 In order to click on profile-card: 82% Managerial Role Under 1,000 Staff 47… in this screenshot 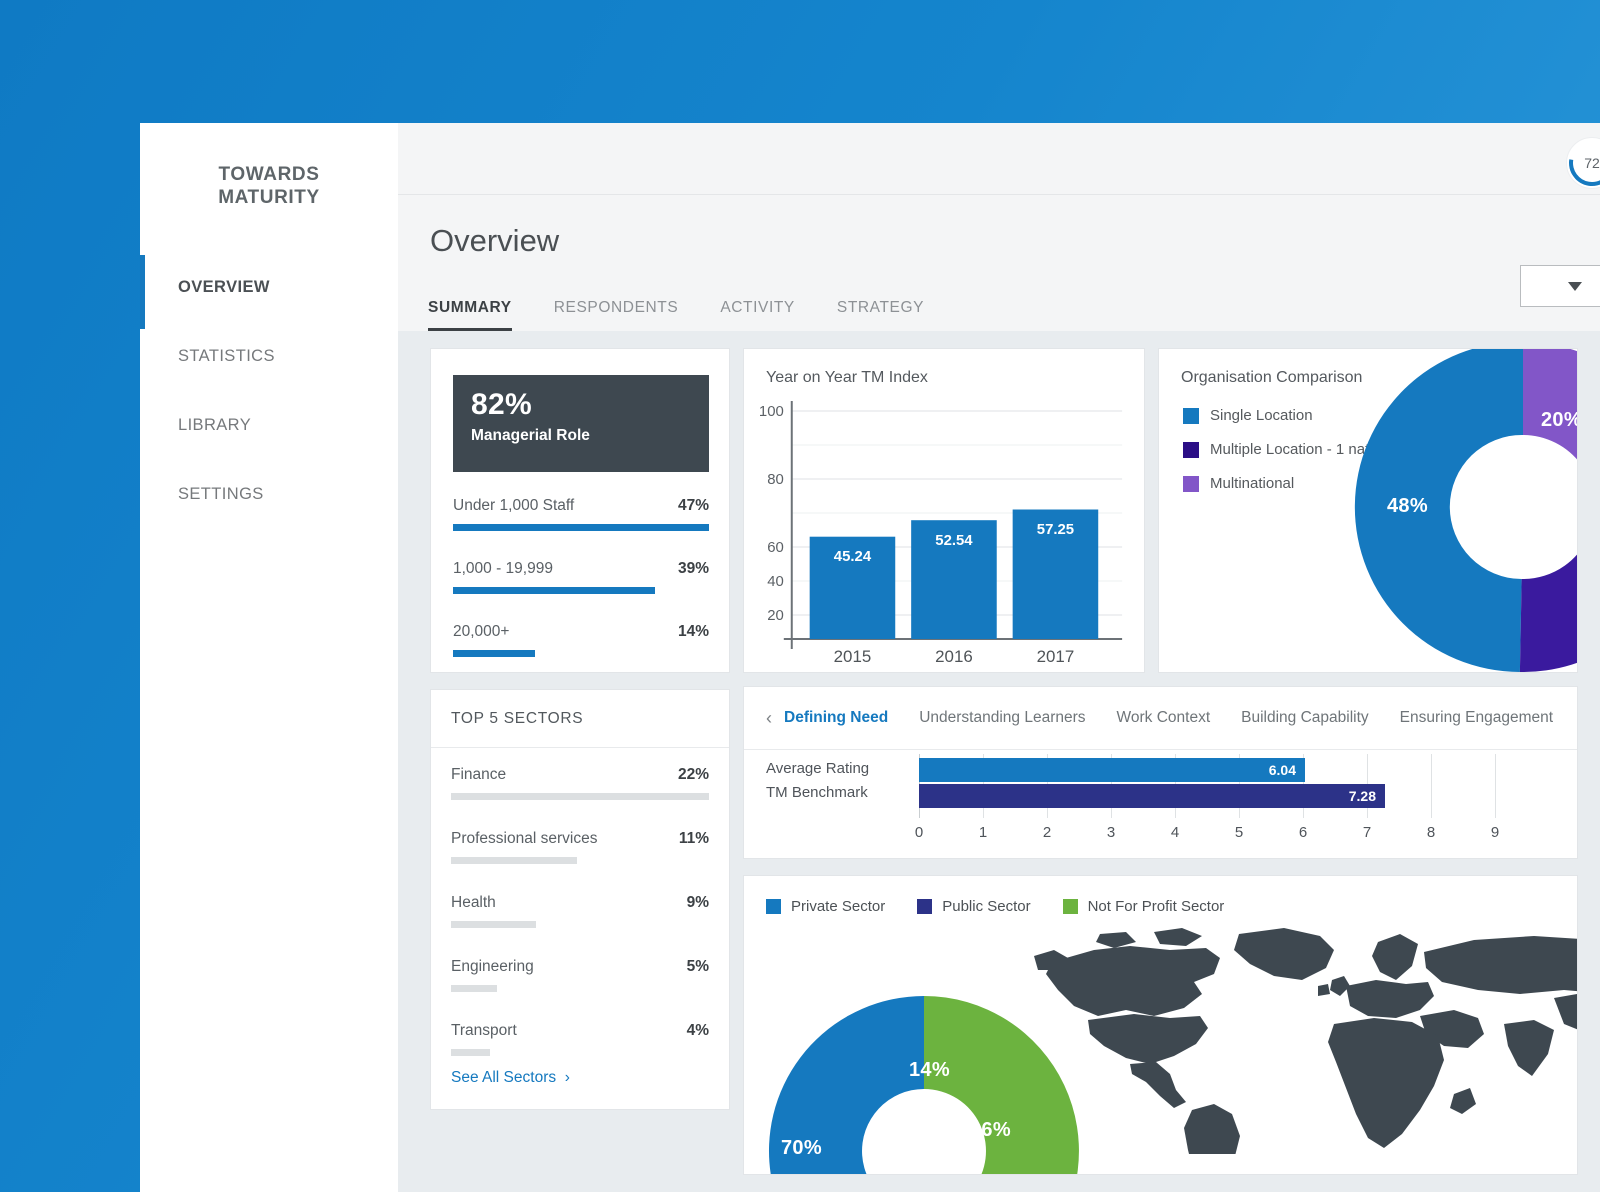, I will do `click(580, 510)`.